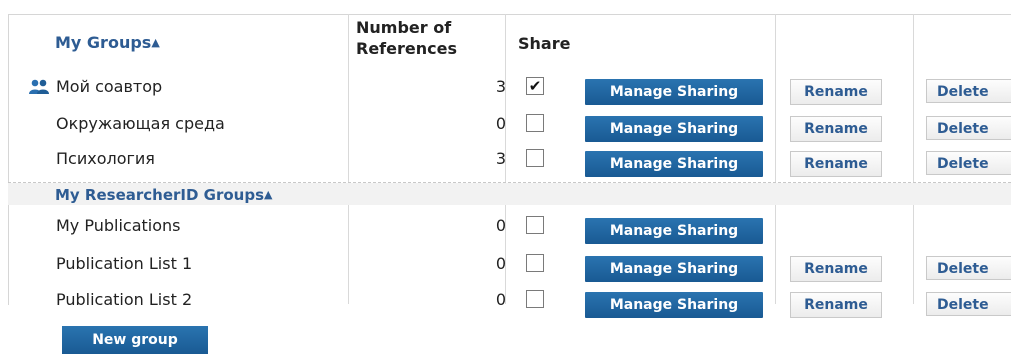 This screenshot has width=1011, height=356. I want to click on references-header-line2: References, so click(406, 48).